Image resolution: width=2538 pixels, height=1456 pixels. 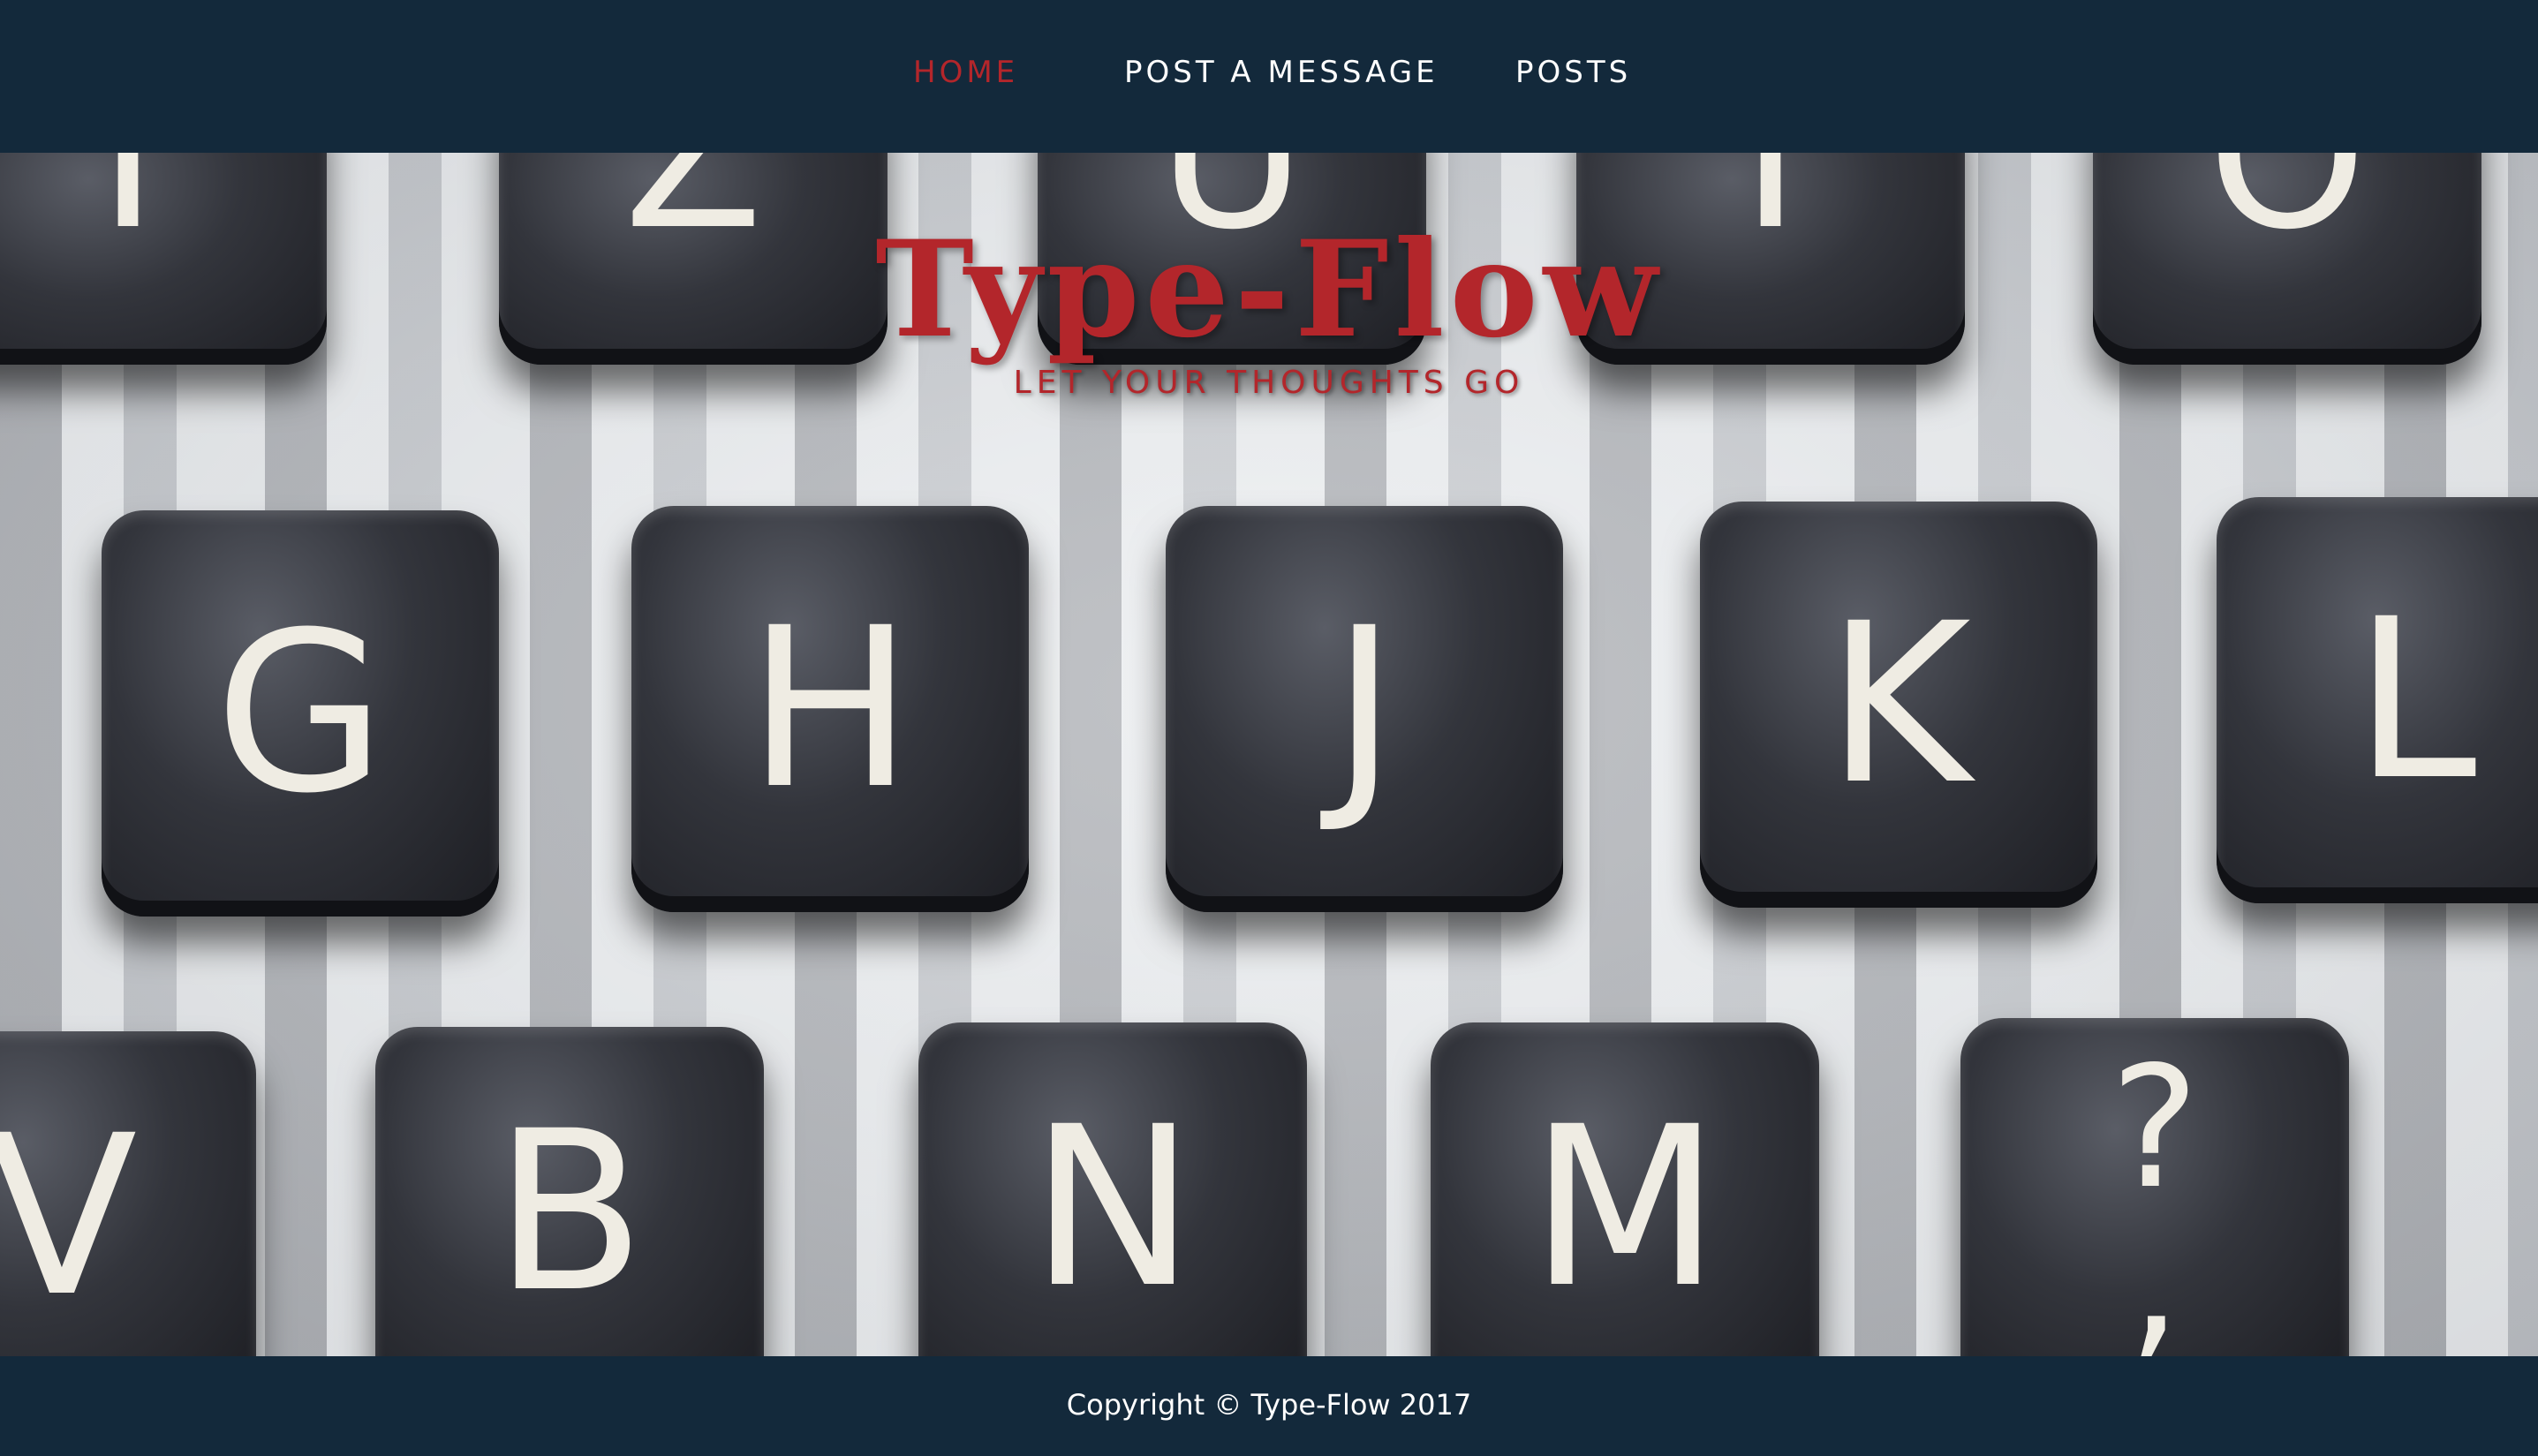 I want to click on key-letter: J, so click(x=1365, y=708).